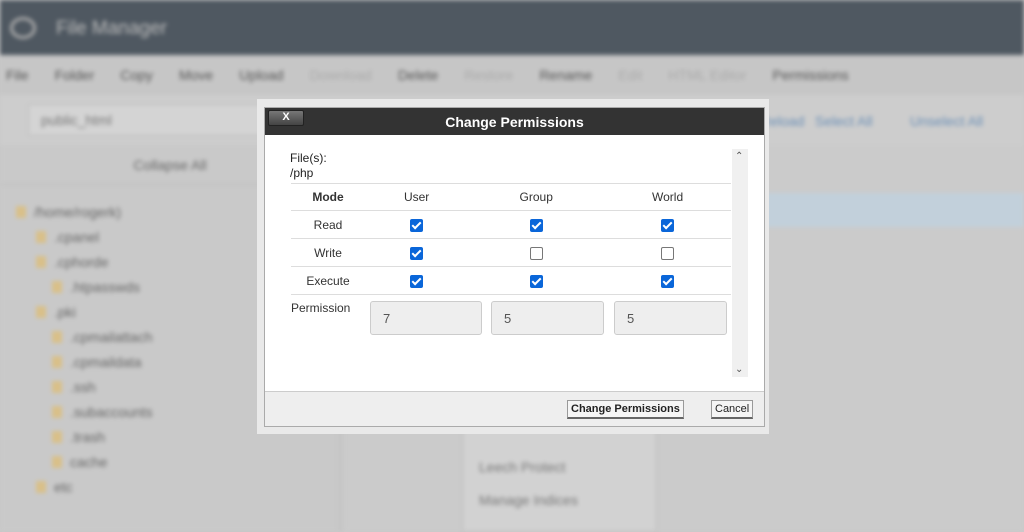 Image resolution: width=1024 pixels, height=532 pixels. Describe the element at coordinates (565, 81) in the screenshot. I see `toolbar-rename-button: Rename` at that location.